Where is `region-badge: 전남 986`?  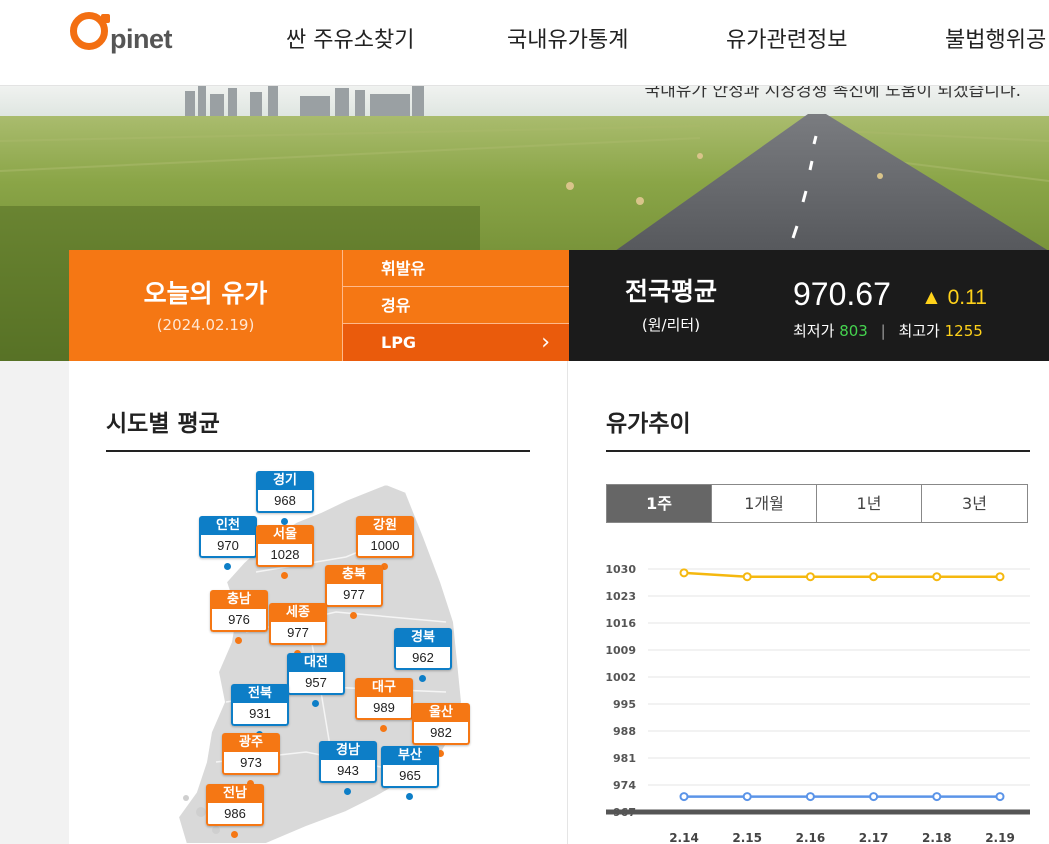 region-badge: 전남 986 is located at coordinates (235, 805).